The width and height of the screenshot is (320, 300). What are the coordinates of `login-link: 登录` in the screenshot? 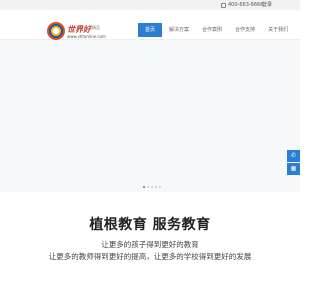 It's located at (267, 5).